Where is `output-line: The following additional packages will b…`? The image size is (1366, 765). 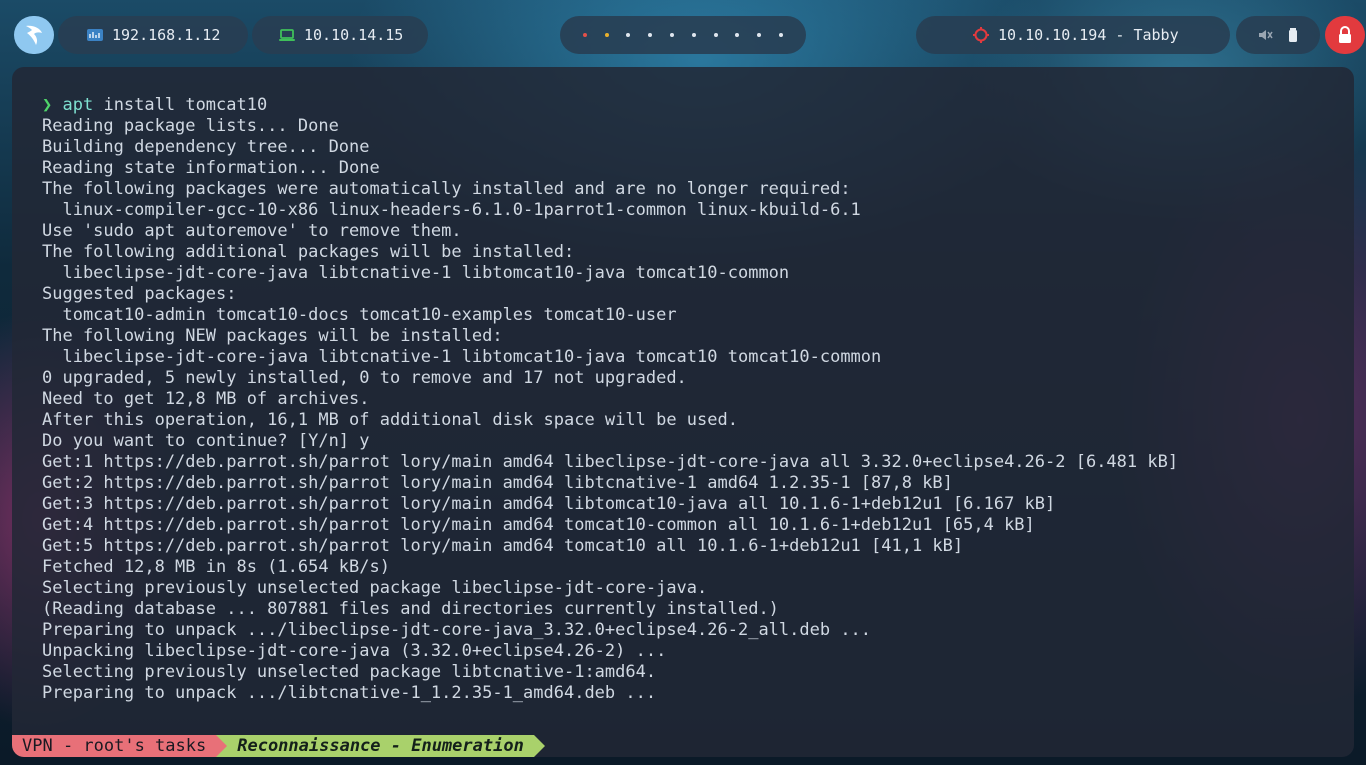 output-line: The following additional packages will b… is located at coordinates (308, 252).